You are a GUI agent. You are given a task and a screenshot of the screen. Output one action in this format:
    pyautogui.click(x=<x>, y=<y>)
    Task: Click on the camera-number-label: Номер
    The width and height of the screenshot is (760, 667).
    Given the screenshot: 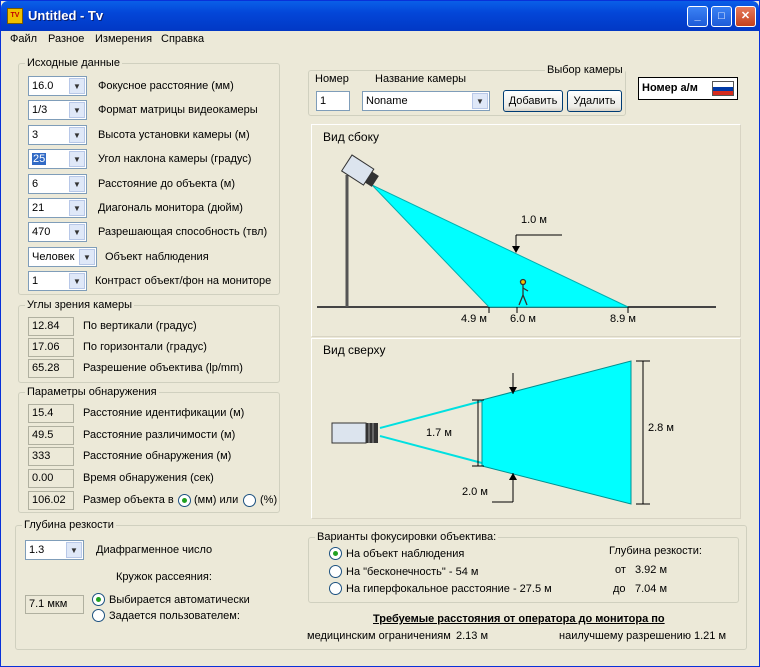 What is the action you would take?
    pyautogui.click(x=332, y=79)
    